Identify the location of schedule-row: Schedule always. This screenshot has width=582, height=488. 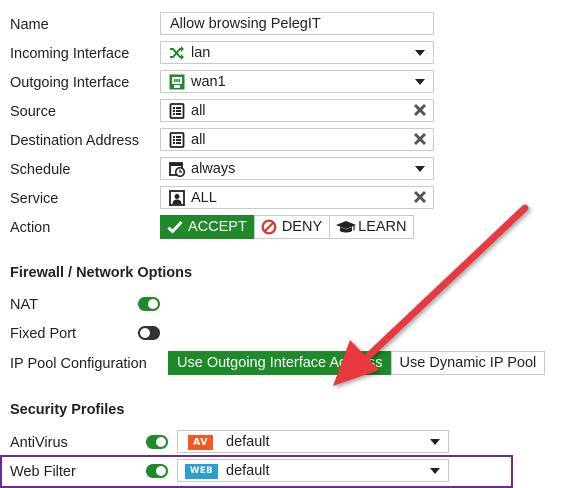
(291, 171).